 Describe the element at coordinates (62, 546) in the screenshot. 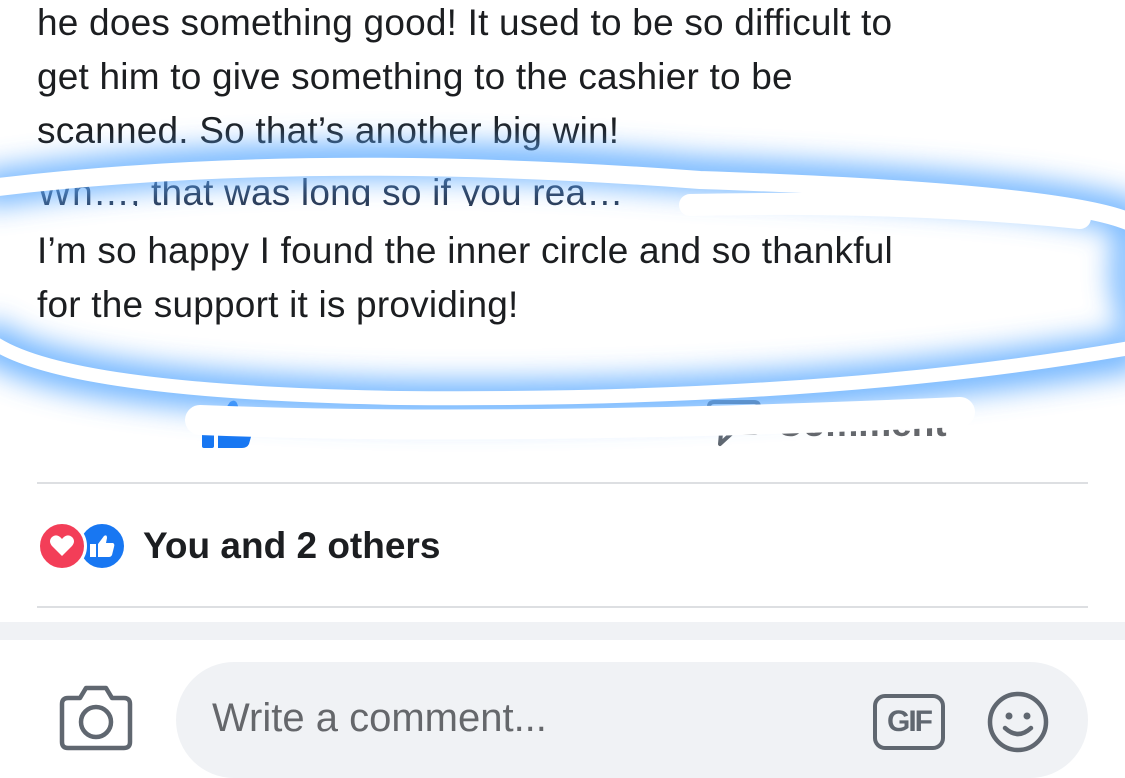

I see `heart-icon` at that location.